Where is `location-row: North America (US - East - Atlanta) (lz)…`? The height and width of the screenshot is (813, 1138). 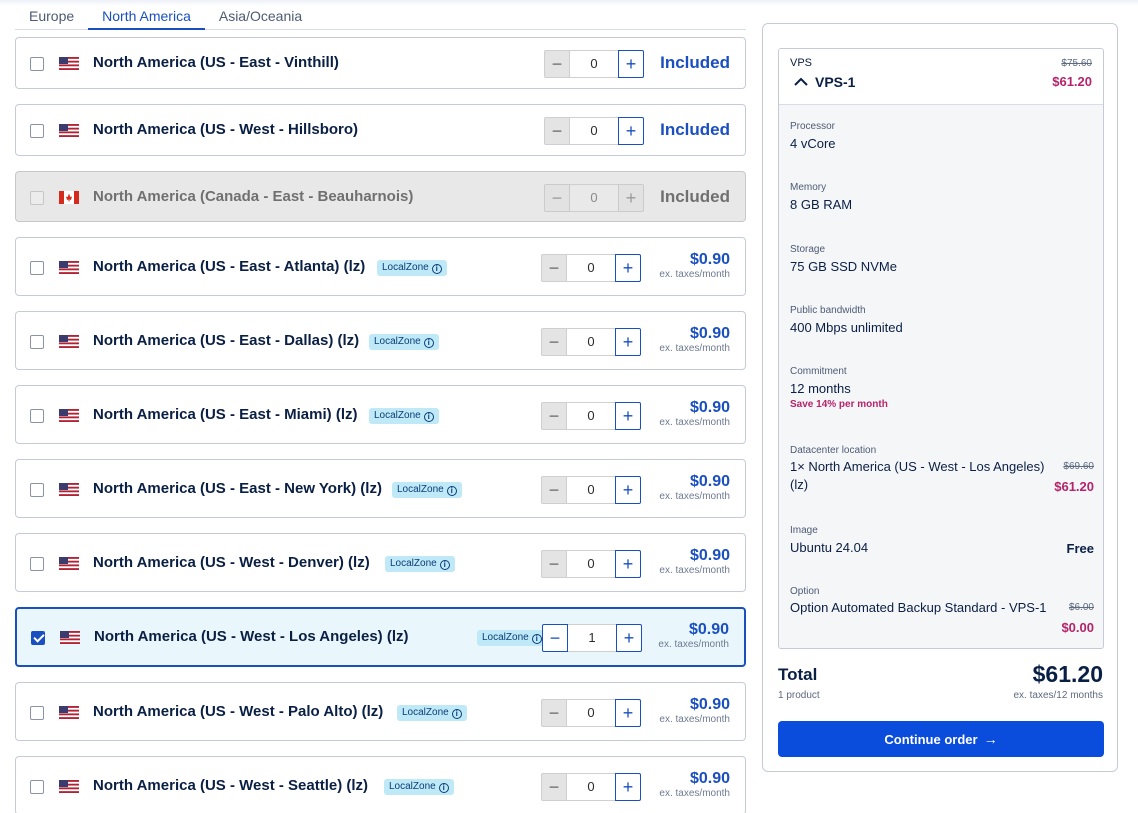 location-row: North America (US - East - Atlanta) (lz)… is located at coordinates (380, 266).